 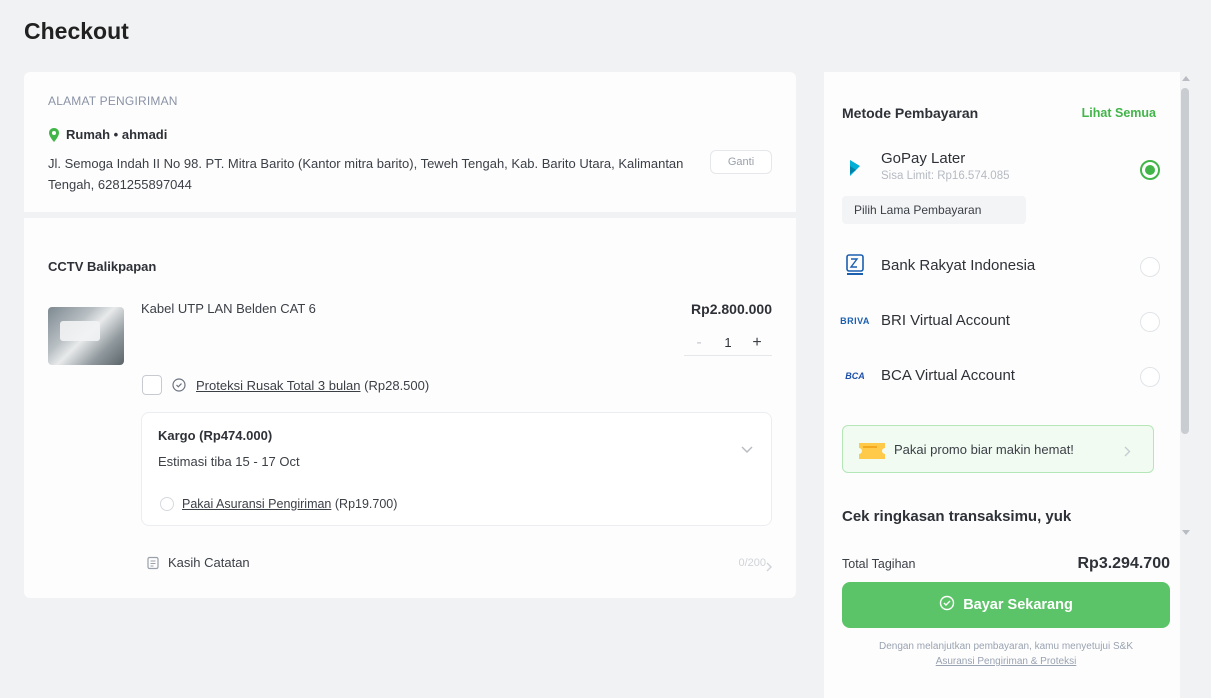 What do you see at coordinates (910, 113) in the screenshot?
I see `payment-method-header: Metode Pembayaran` at bounding box center [910, 113].